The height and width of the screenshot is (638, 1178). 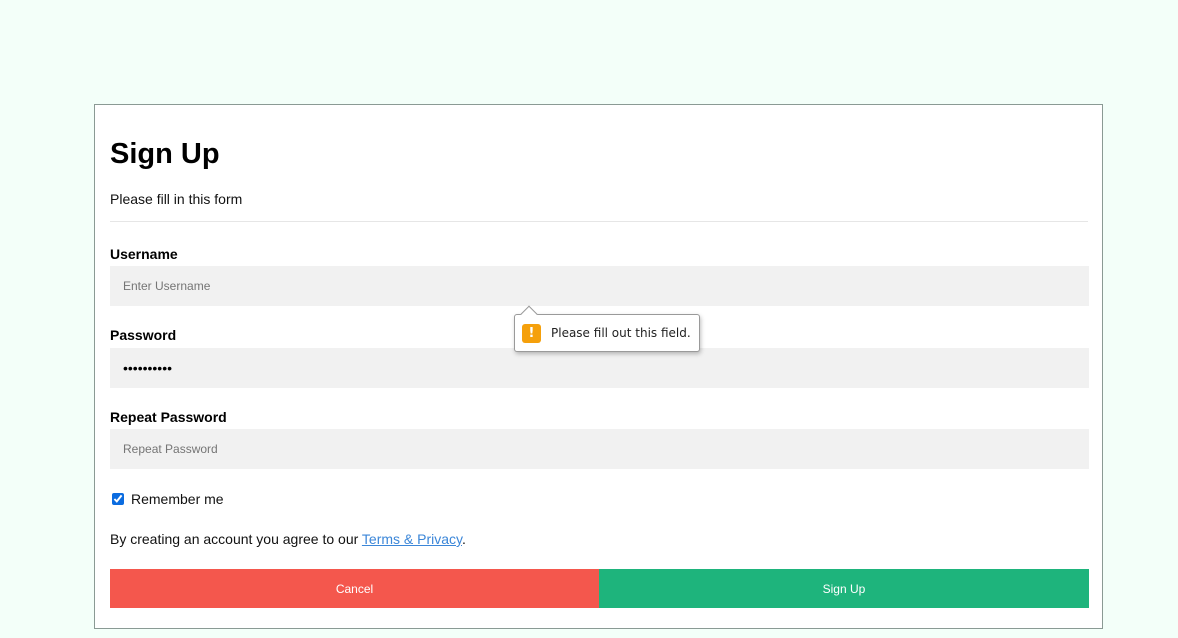 I want to click on warning-icon: !, so click(x=531, y=333).